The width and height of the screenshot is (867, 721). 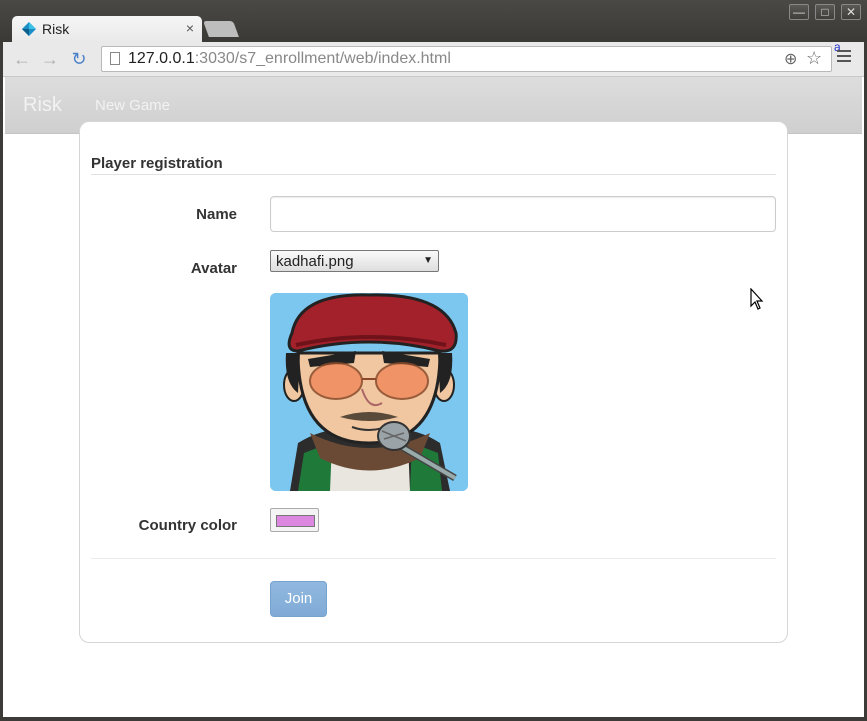 What do you see at coordinates (433, 174) in the screenshot?
I see `legend-divider` at bounding box center [433, 174].